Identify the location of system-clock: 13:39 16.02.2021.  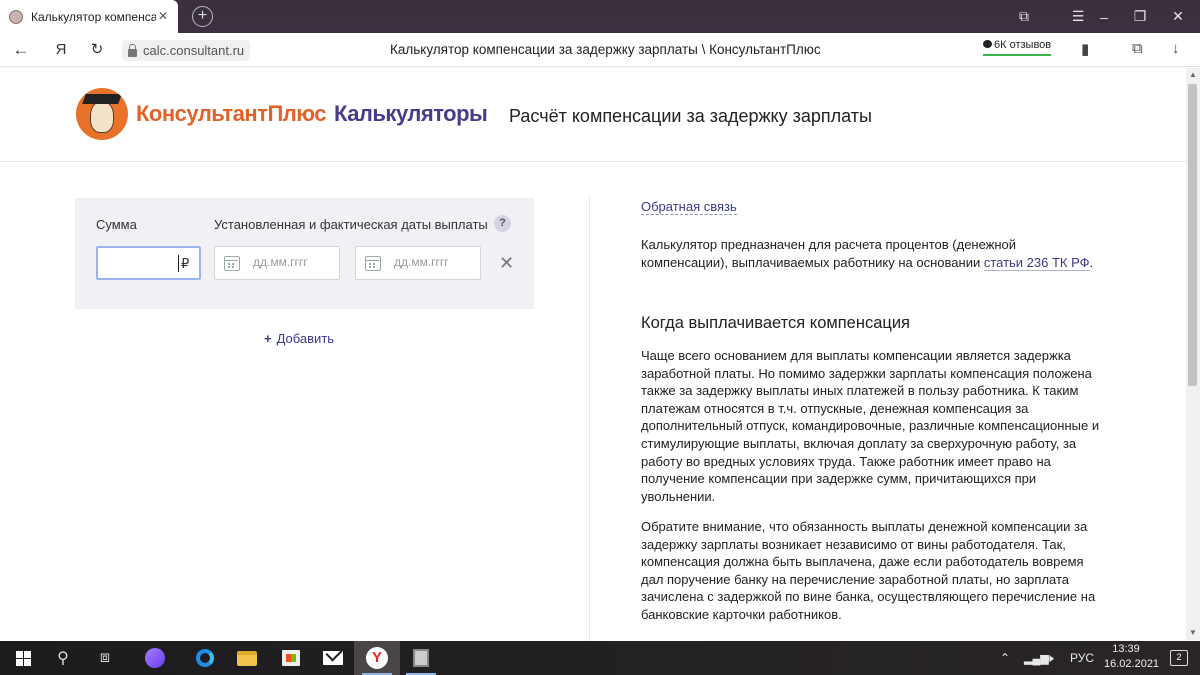
(1132, 657).